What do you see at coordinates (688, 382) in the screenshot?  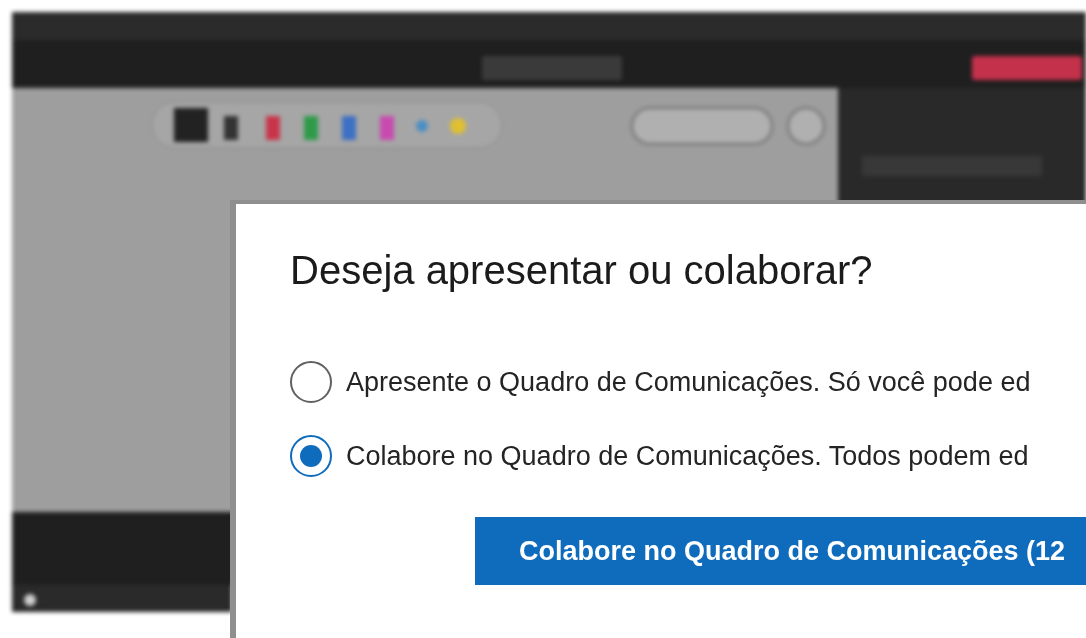 I see `option-label: Apresente o Quadro de Comunicações. Só você pode ed` at bounding box center [688, 382].